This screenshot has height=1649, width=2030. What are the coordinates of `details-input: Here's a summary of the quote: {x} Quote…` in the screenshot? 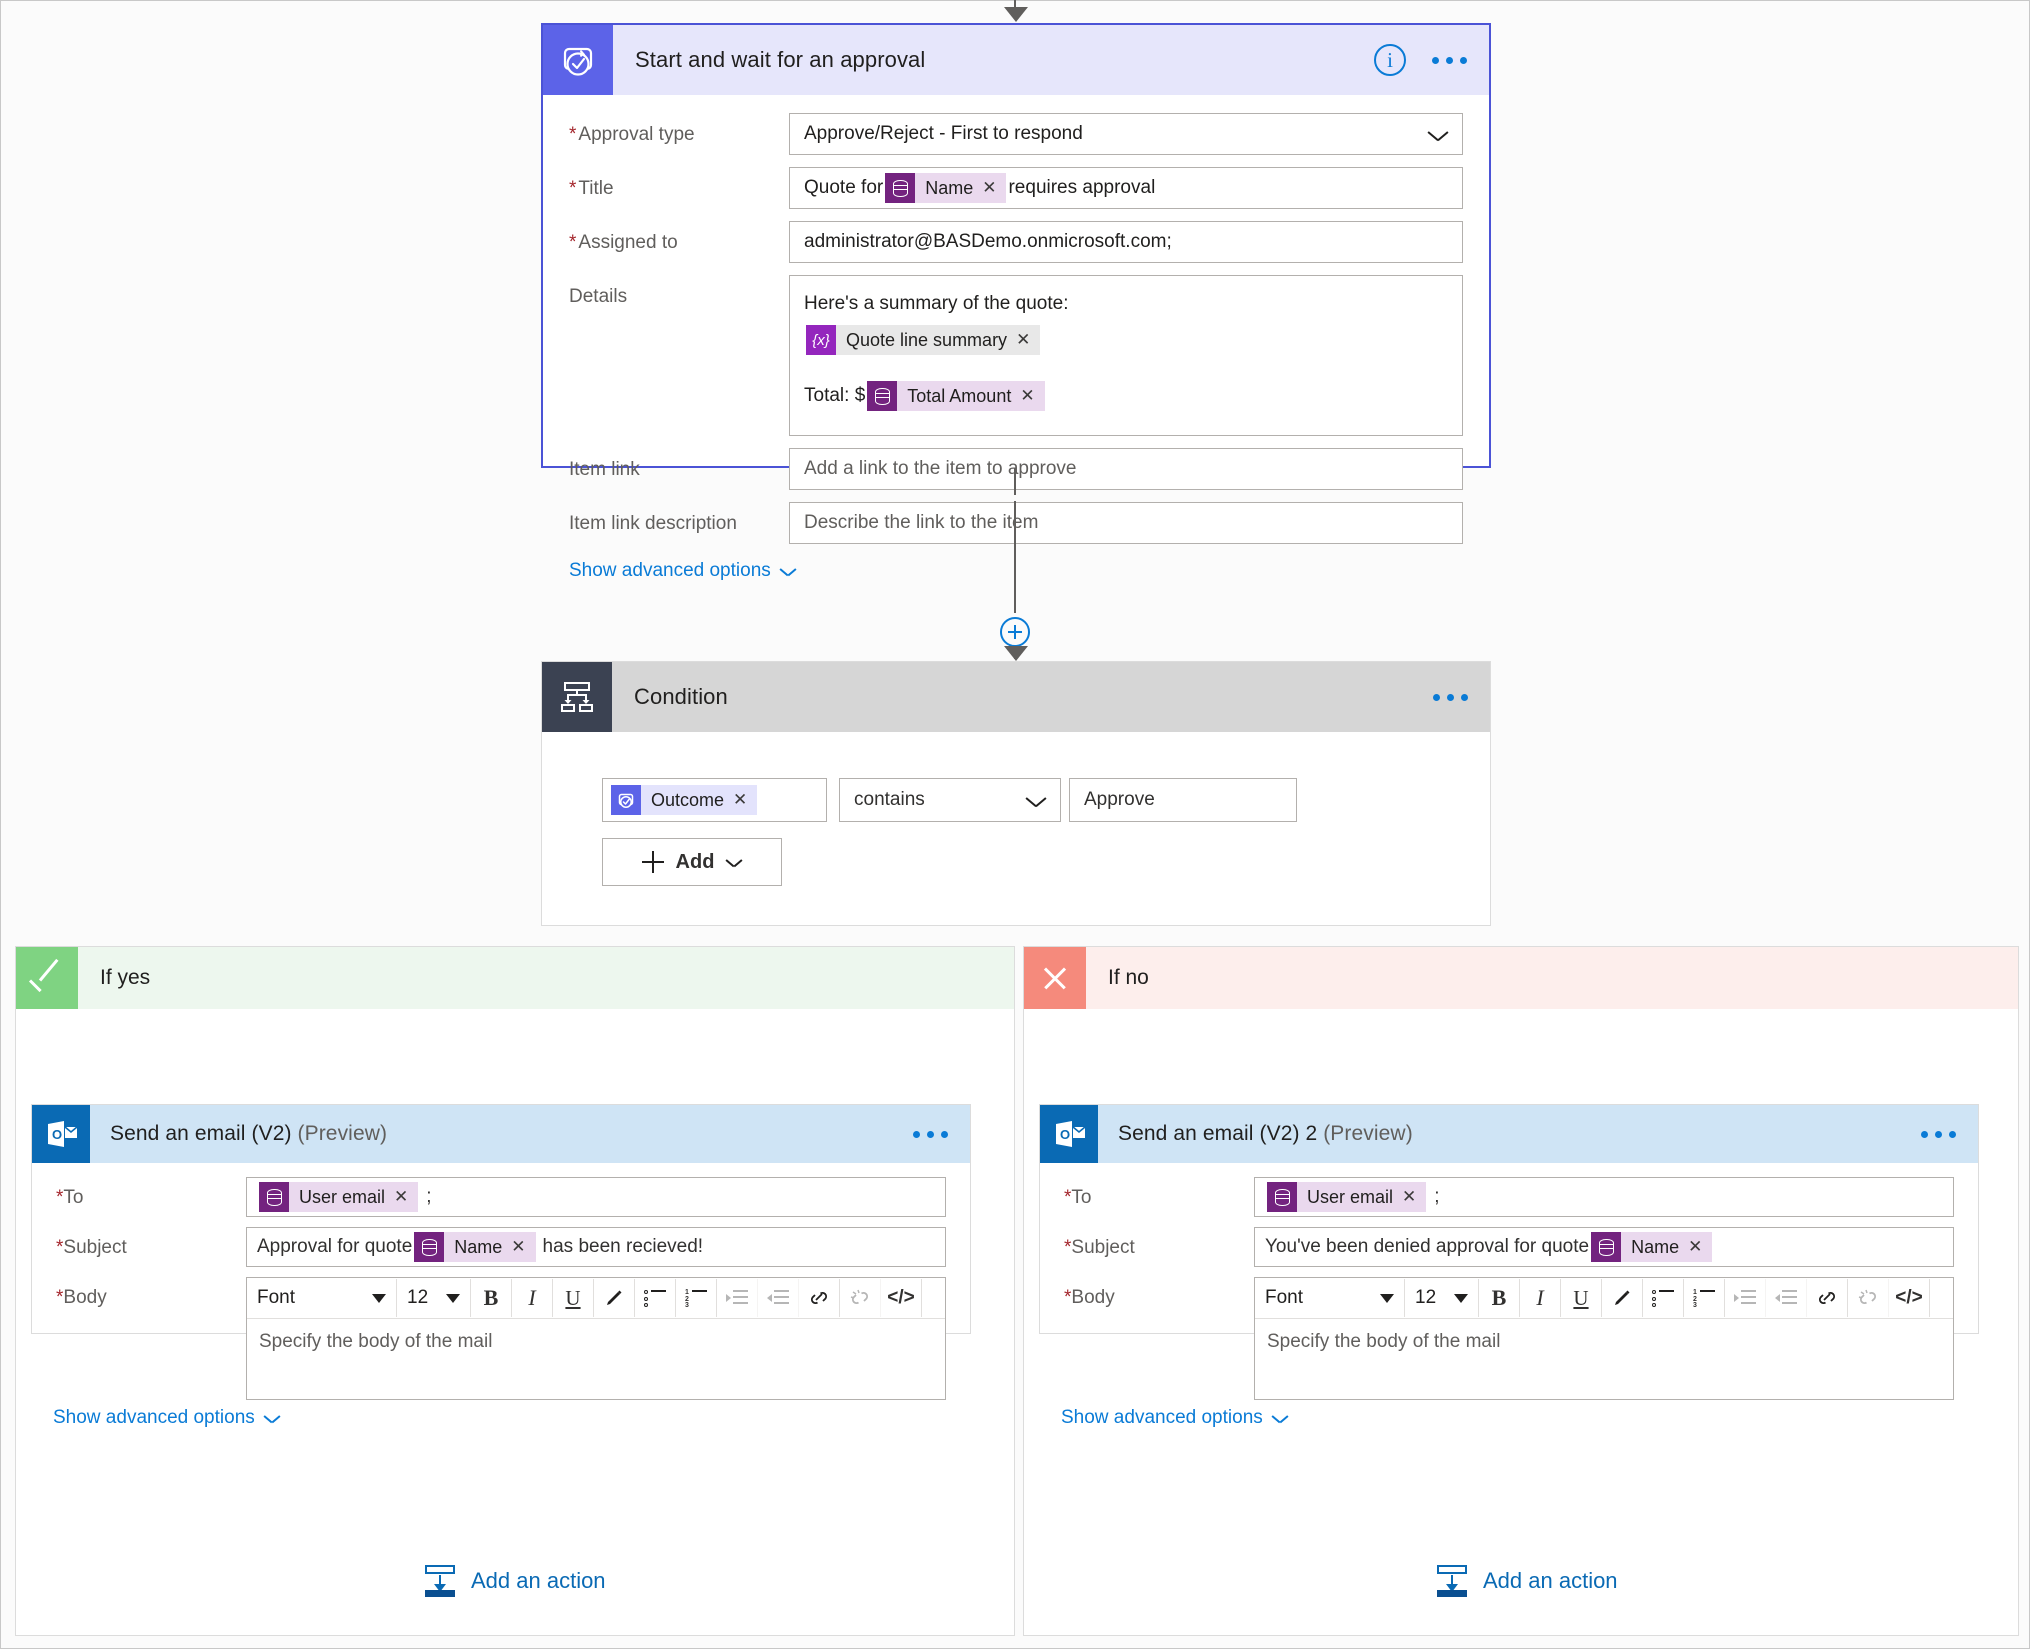 It's located at (1126, 355).